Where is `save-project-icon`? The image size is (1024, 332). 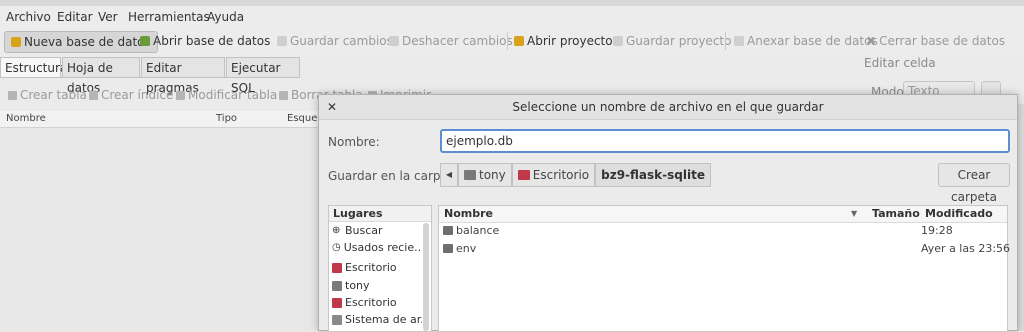 save-project-icon is located at coordinates (618, 41).